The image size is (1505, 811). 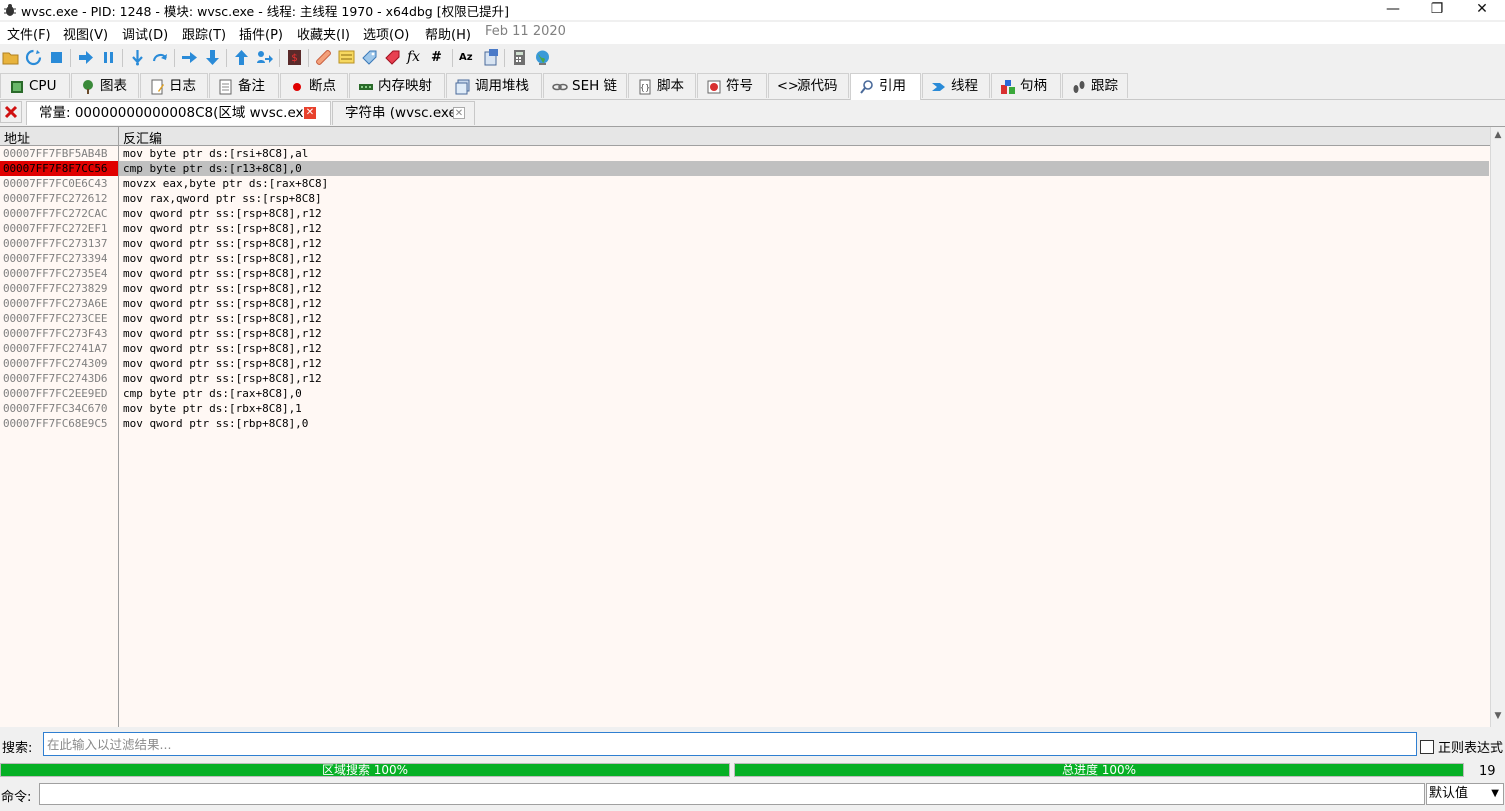 I want to click on close-all-tabs-button, so click(x=11, y=112).